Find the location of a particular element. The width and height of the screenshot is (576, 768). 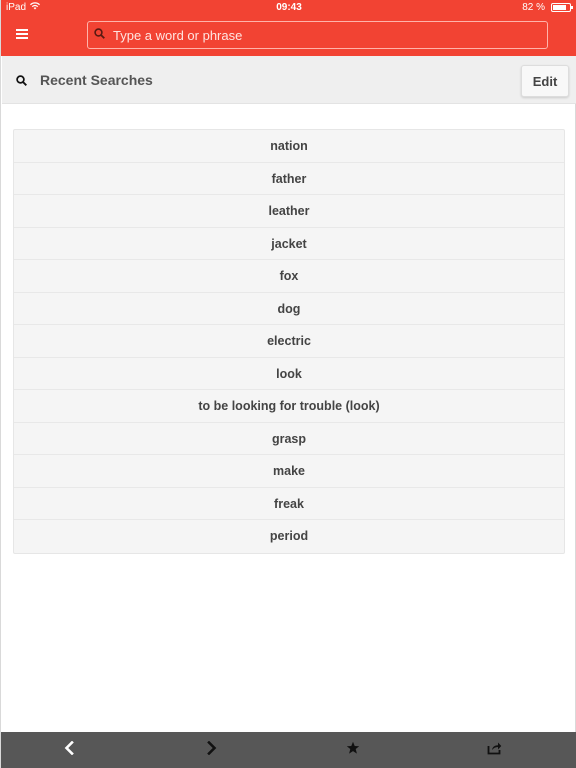

forward-icon is located at coordinates (212, 750).